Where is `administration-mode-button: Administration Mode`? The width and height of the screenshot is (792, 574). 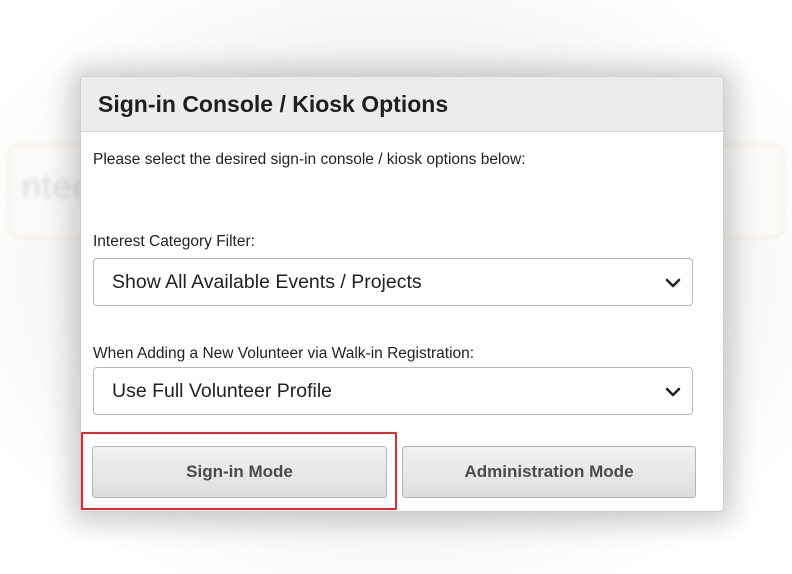
administration-mode-button: Administration Mode is located at coordinates (549, 472).